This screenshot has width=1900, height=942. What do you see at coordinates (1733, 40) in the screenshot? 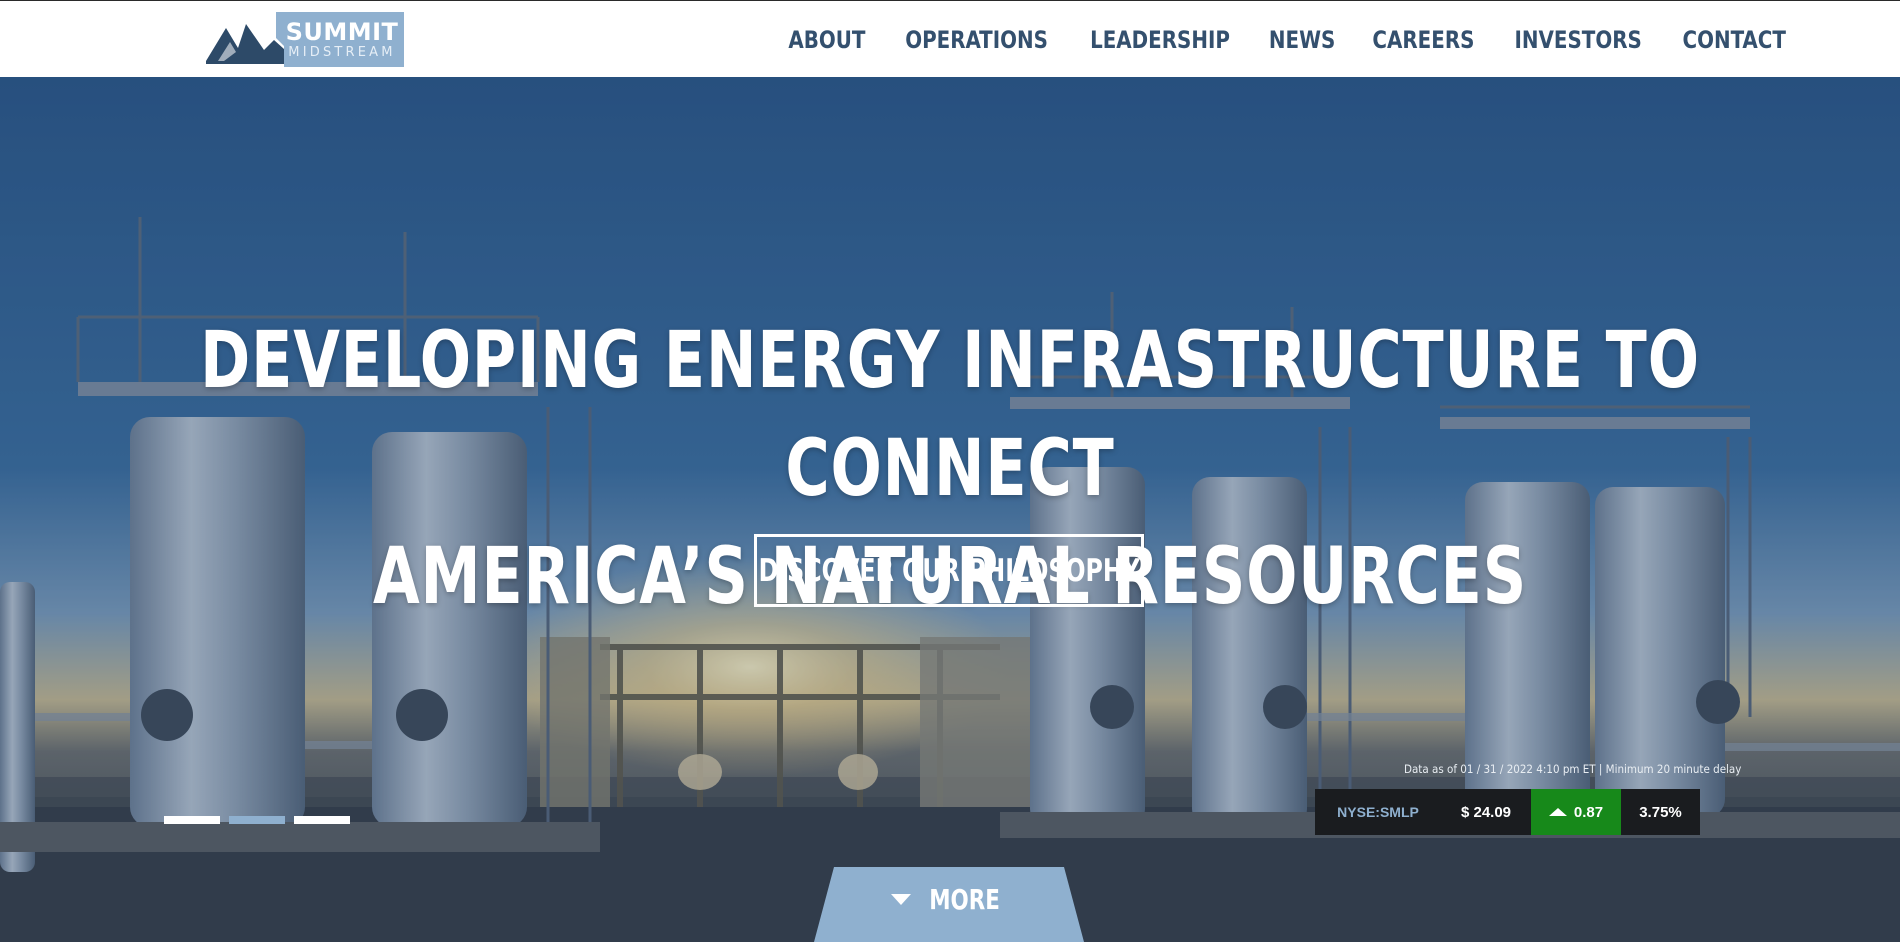
I see `nav-contact: CONTACT` at bounding box center [1733, 40].